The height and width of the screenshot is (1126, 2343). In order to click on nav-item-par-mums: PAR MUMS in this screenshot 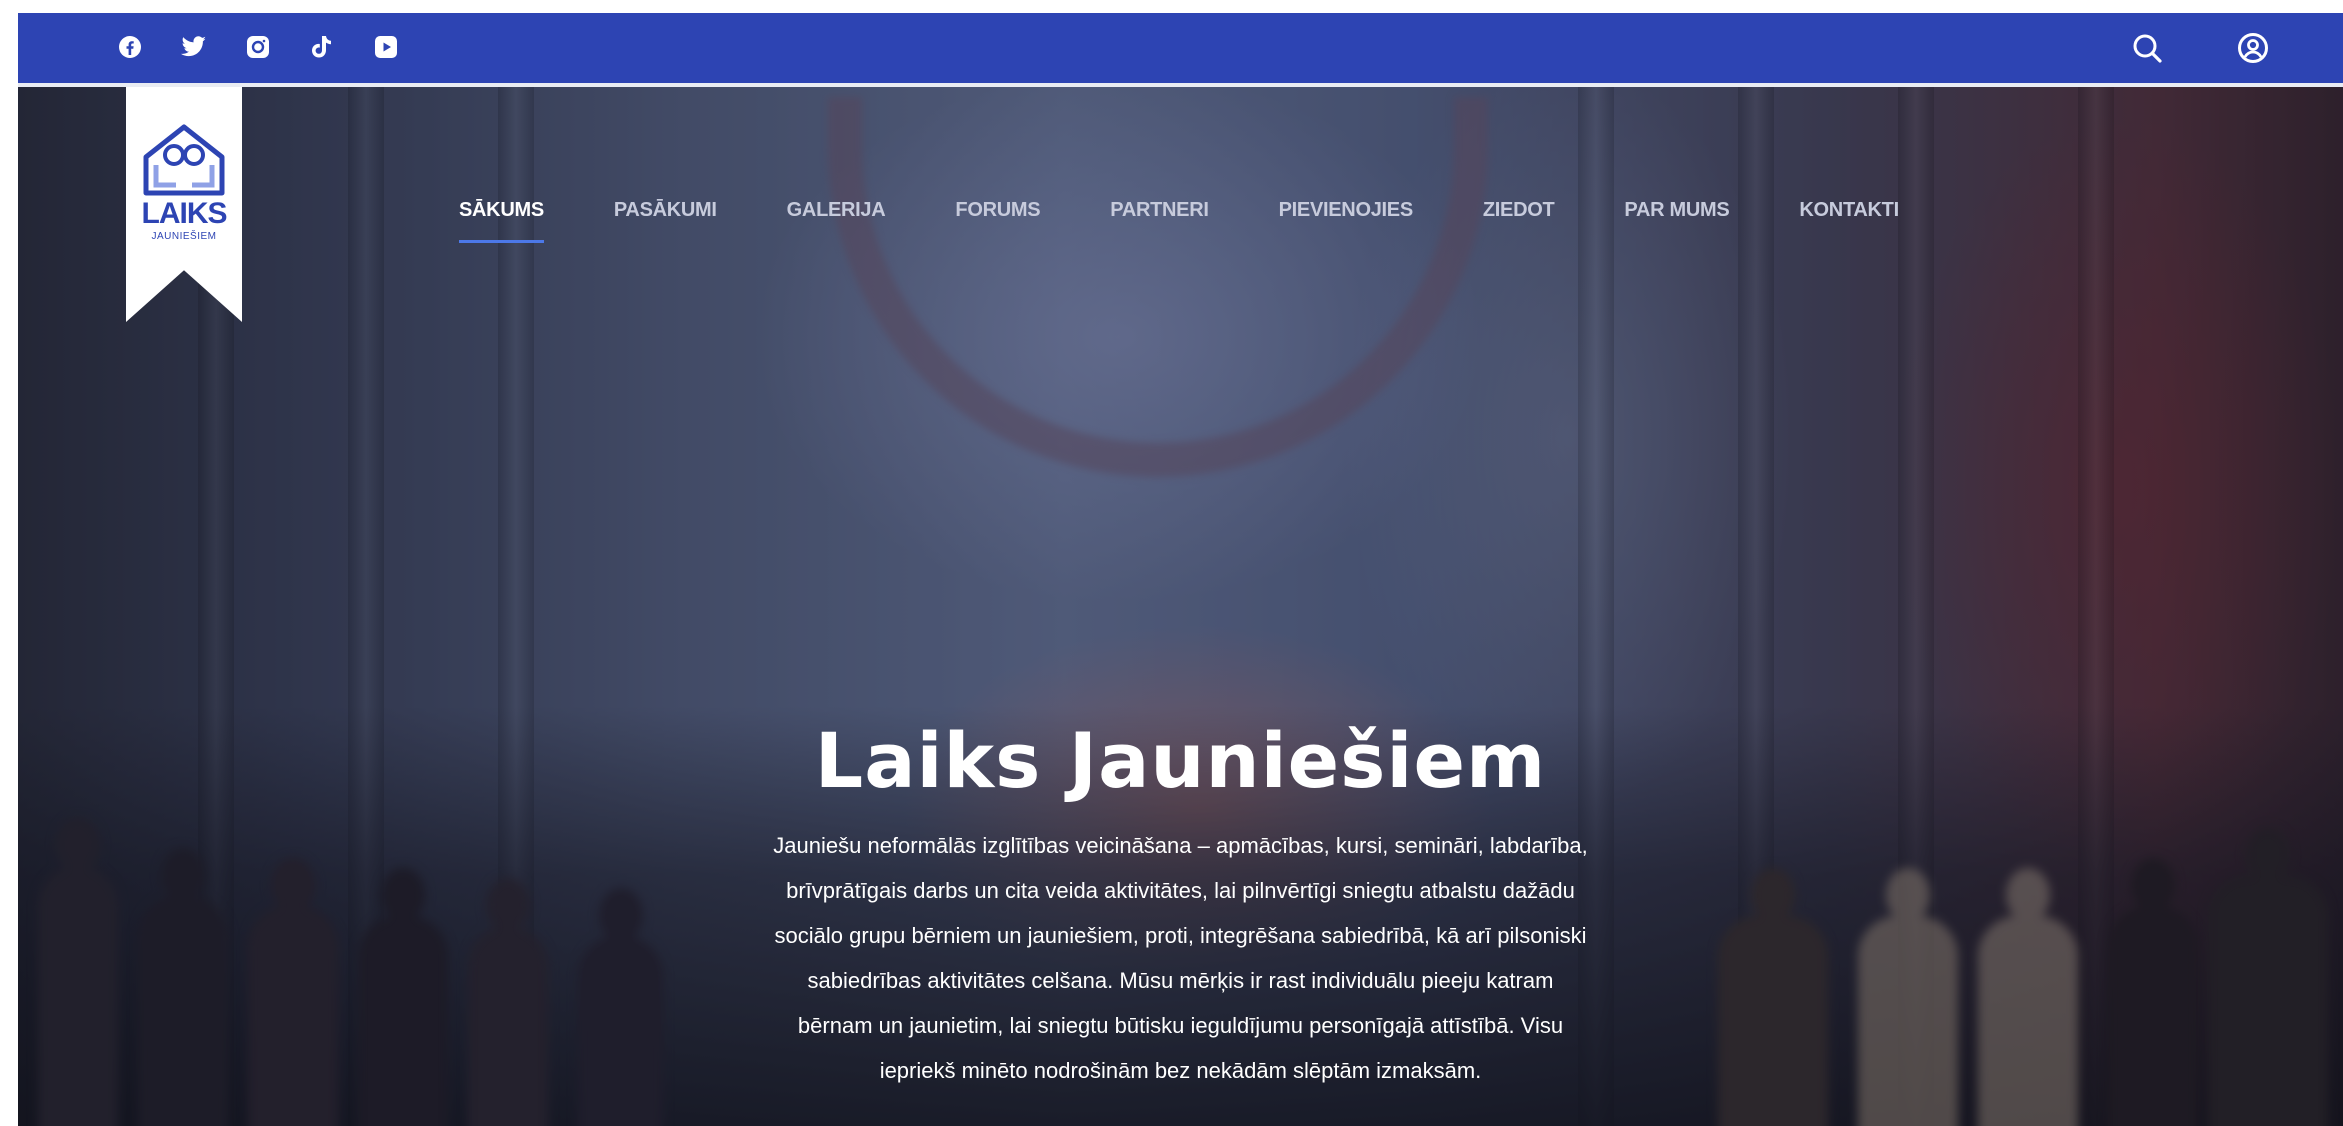, I will do `click(1676, 219)`.